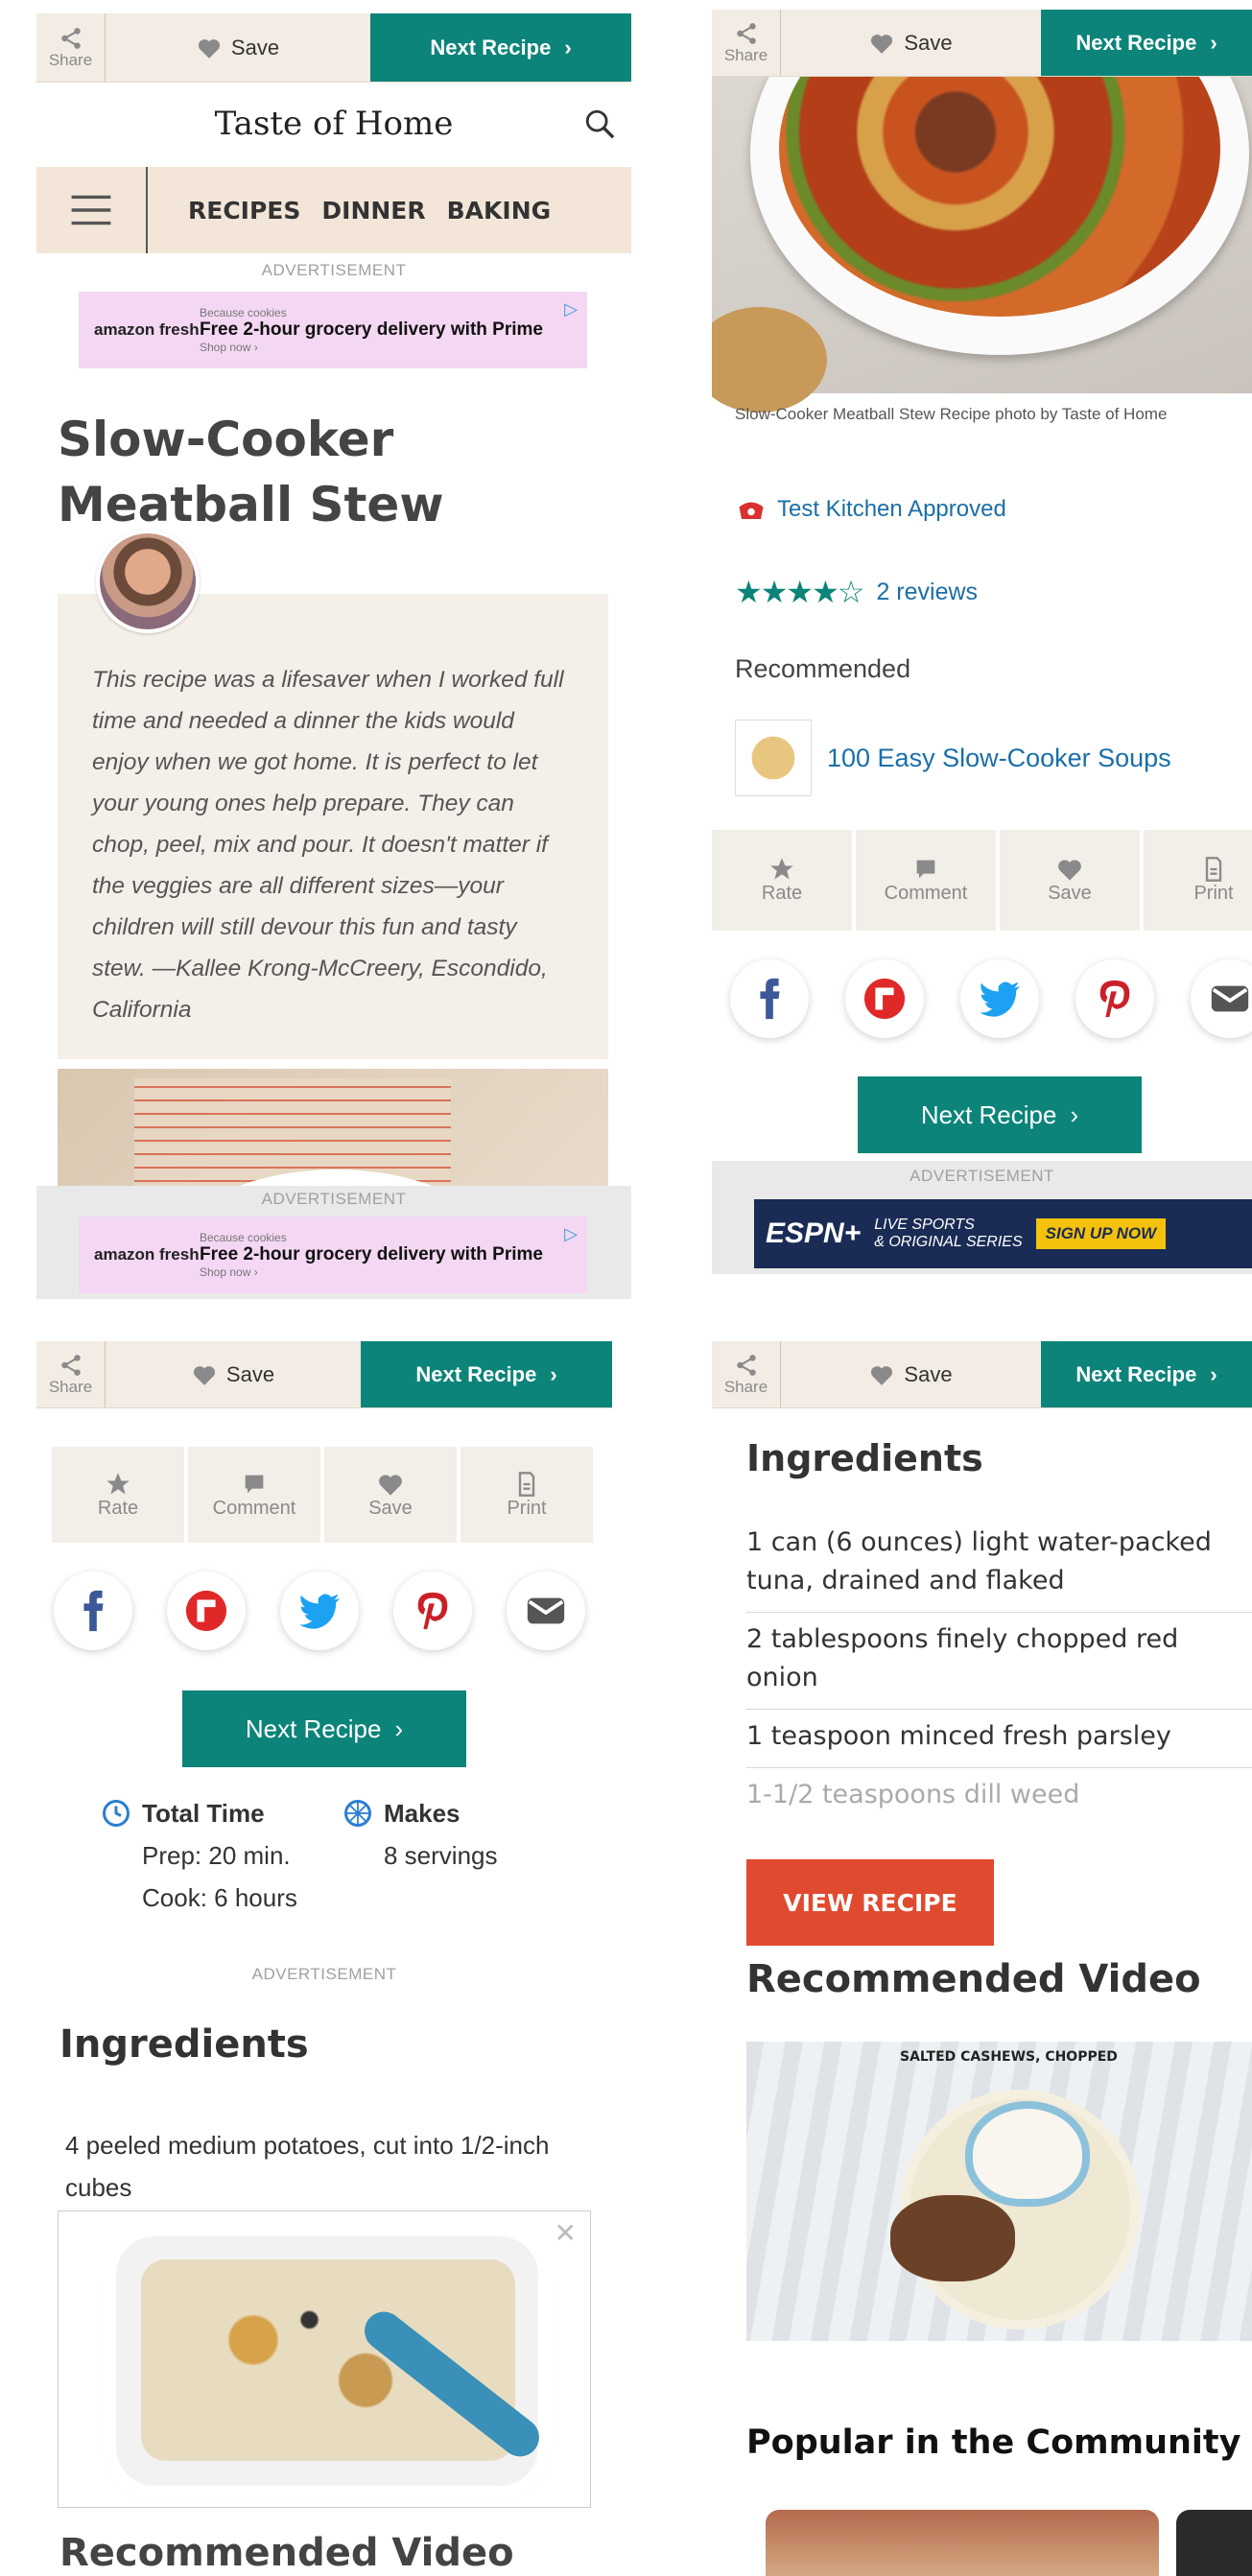 The width and height of the screenshot is (1252, 2576). What do you see at coordinates (71, 1374) in the screenshot?
I see `share-button-3: Share` at bounding box center [71, 1374].